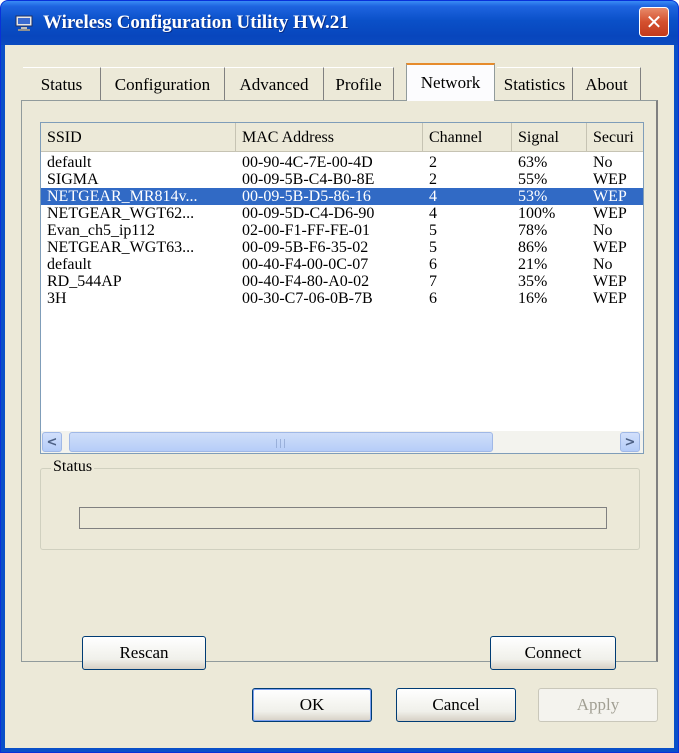  Describe the element at coordinates (329, 137) in the screenshot. I see `column-header-mac-address: MAC Address` at that location.